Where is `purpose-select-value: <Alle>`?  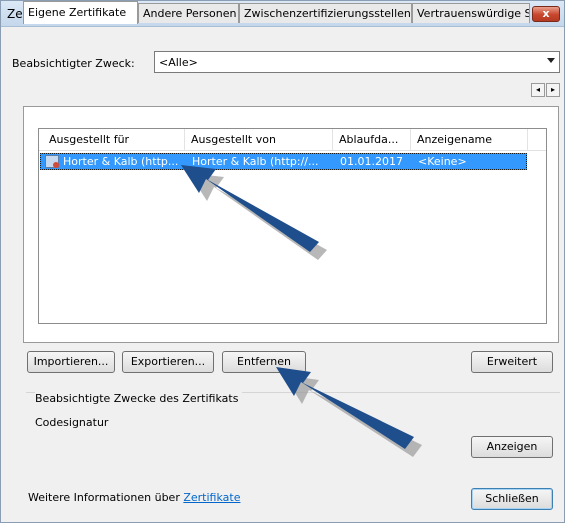 purpose-select-value: <Alle> is located at coordinates (178, 62).